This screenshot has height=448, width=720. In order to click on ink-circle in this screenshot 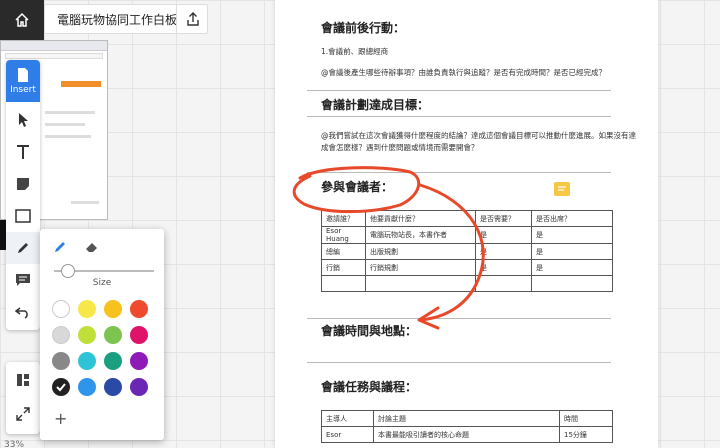, I will do `click(356, 190)`.